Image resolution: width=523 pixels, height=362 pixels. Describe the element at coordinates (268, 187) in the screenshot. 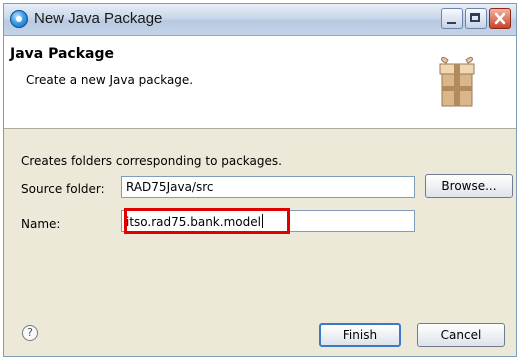

I see `source-folder-field: RAD75Java/src` at that location.